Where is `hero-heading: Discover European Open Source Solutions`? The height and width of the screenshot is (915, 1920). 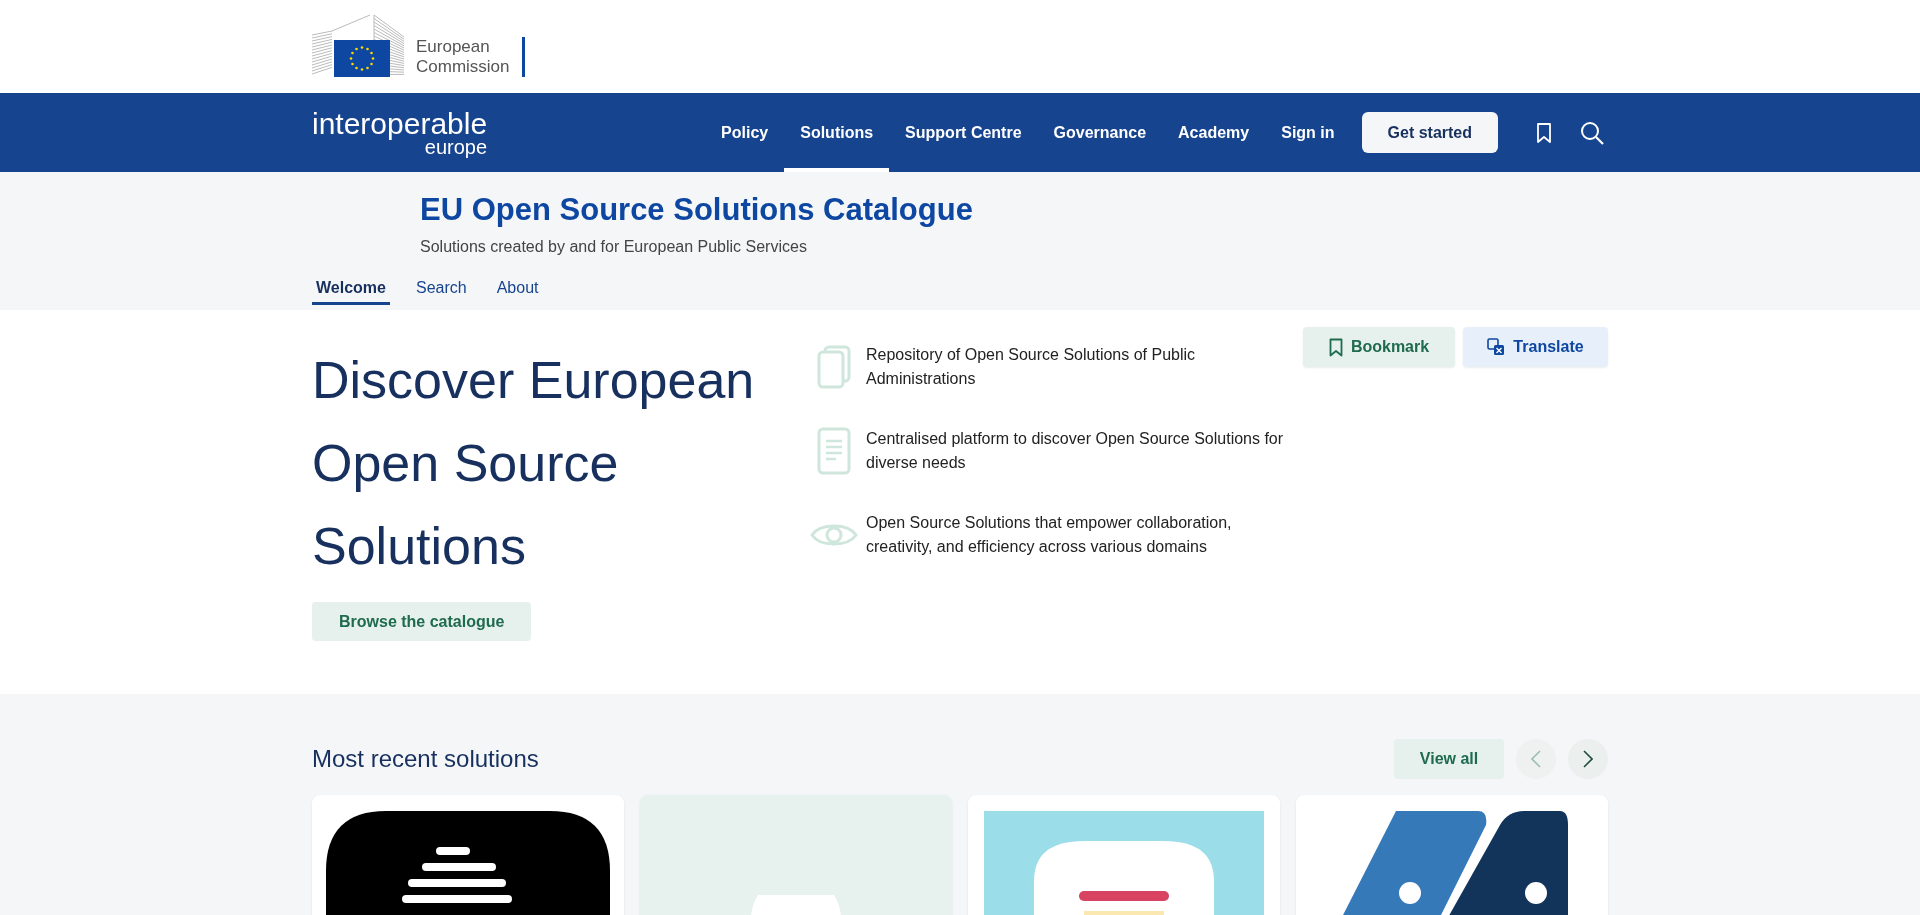 hero-heading: Discover European Open Source Solutions is located at coordinates (534, 463).